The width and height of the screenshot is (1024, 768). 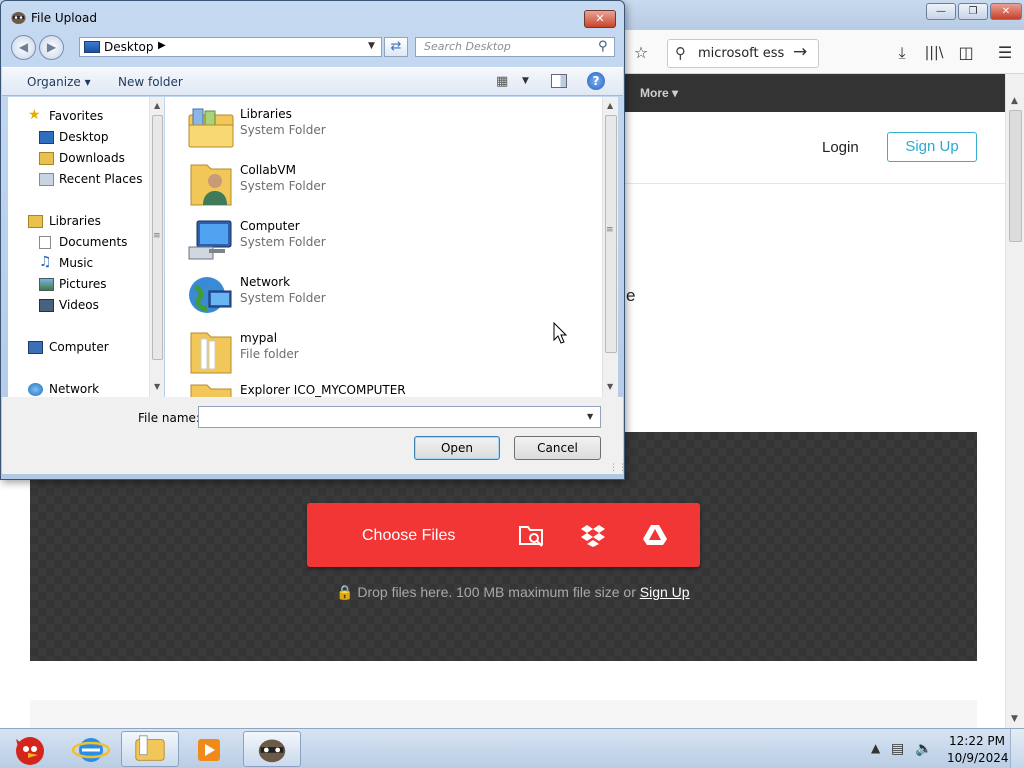 What do you see at coordinates (93, 242) in the screenshot?
I see `nav-documents: Documents` at bounding box center [93, 242].